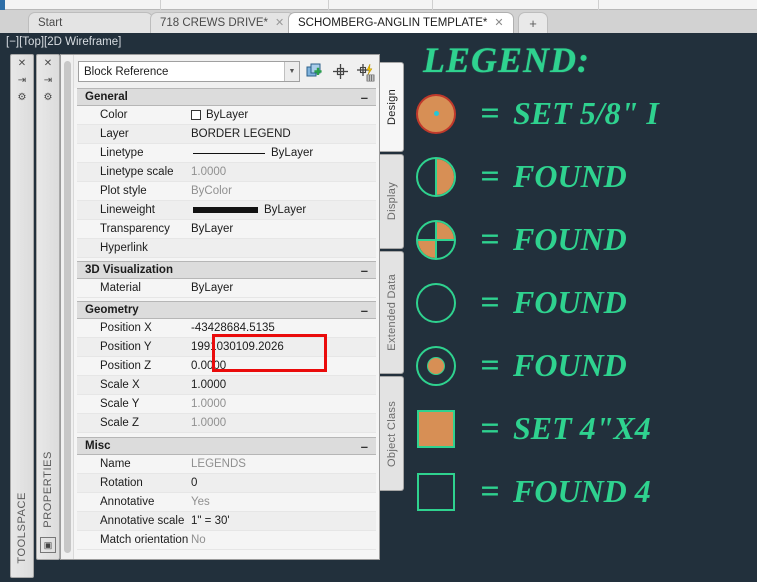 This screenshot has width=757, height=582. What do you see at coordinates (120, 385) in the screenshot?
I see `property-key: Scale X` at bounding box center [120, 385].